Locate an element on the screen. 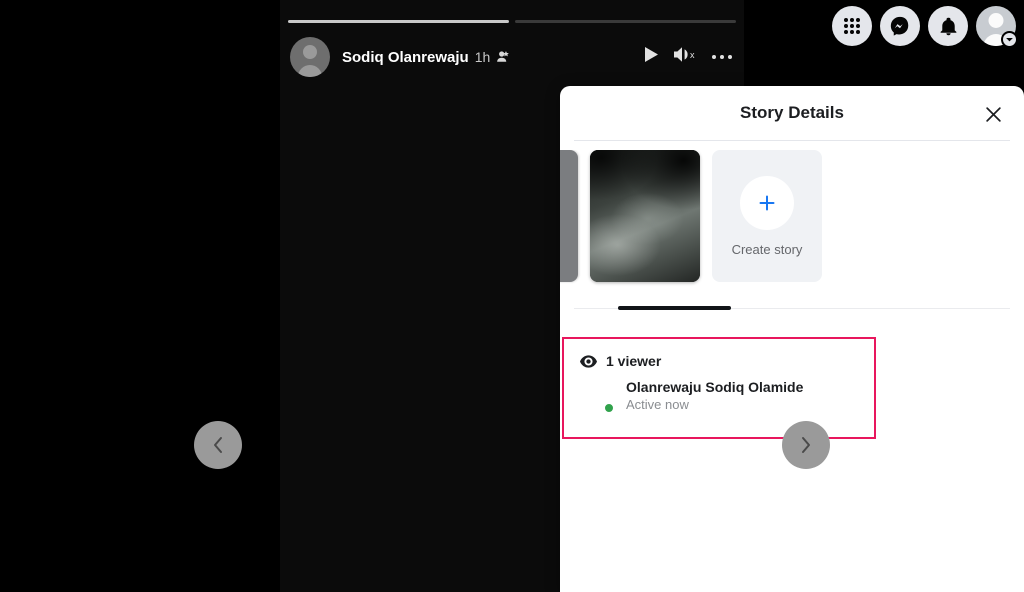 The height and width of the screenshot is (592, 1024). messenger-icon is located at coordinates (899, 26).